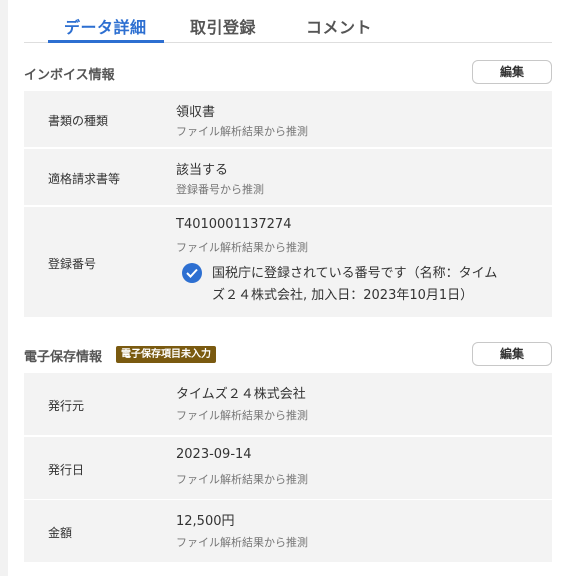  Describe the element at coordinates (202, 170) in the screenshot. I see `row-value: 該当する` at that location.